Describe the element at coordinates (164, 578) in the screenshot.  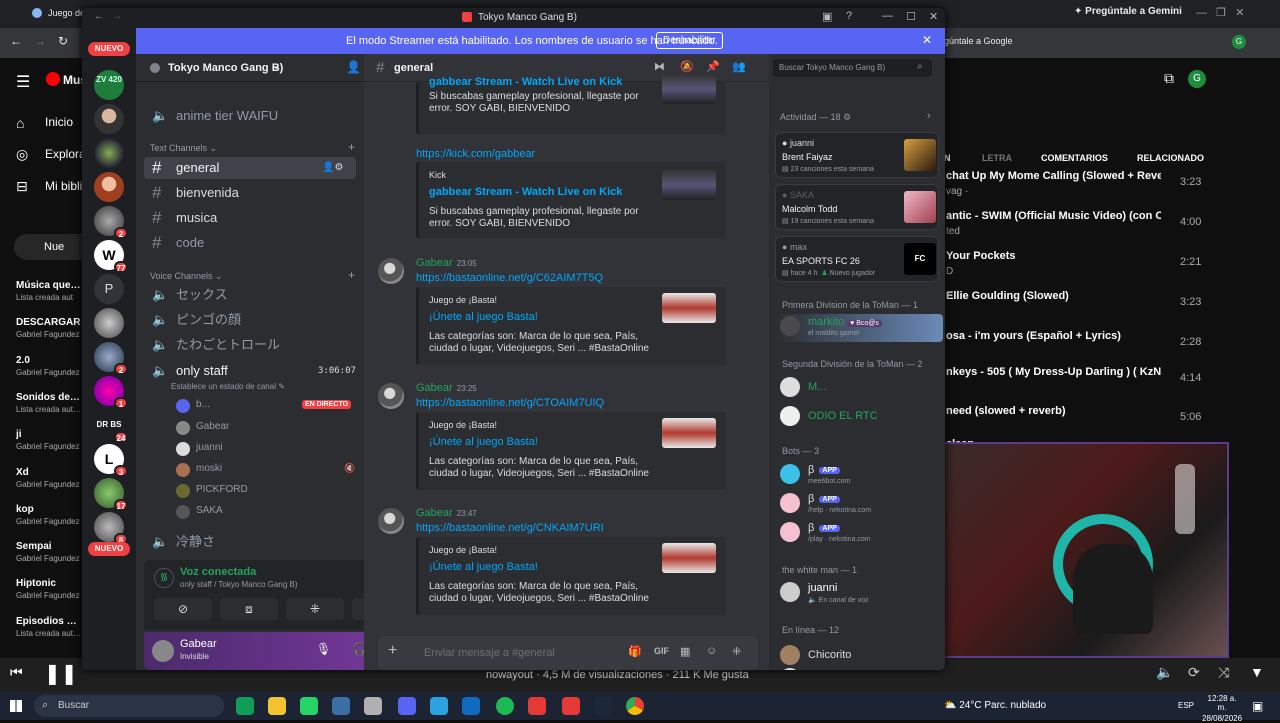
I see `signal-icon: ᯾` at that location.